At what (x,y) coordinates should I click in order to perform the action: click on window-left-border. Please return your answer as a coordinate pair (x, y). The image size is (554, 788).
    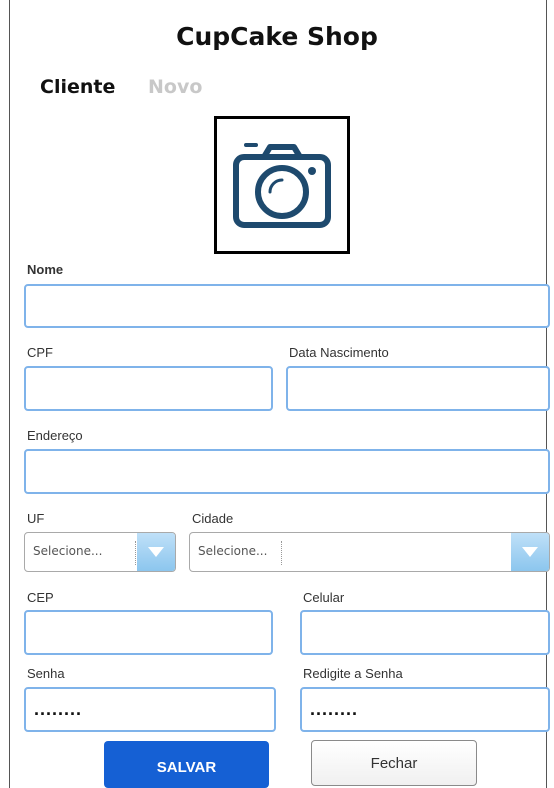
    Looking at the image, I should click on (9, 394).